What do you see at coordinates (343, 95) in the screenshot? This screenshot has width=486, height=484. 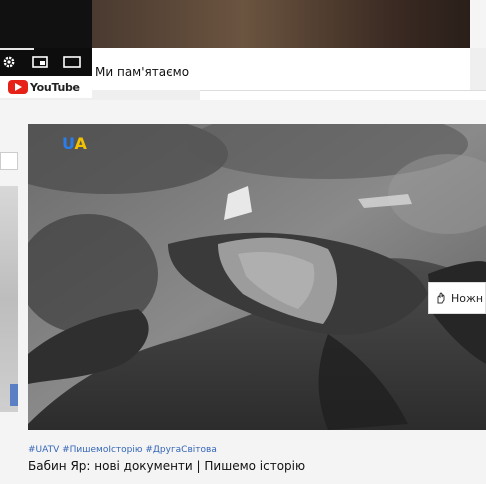 I see `search-bar-edge` at bounding box center [343, 95].